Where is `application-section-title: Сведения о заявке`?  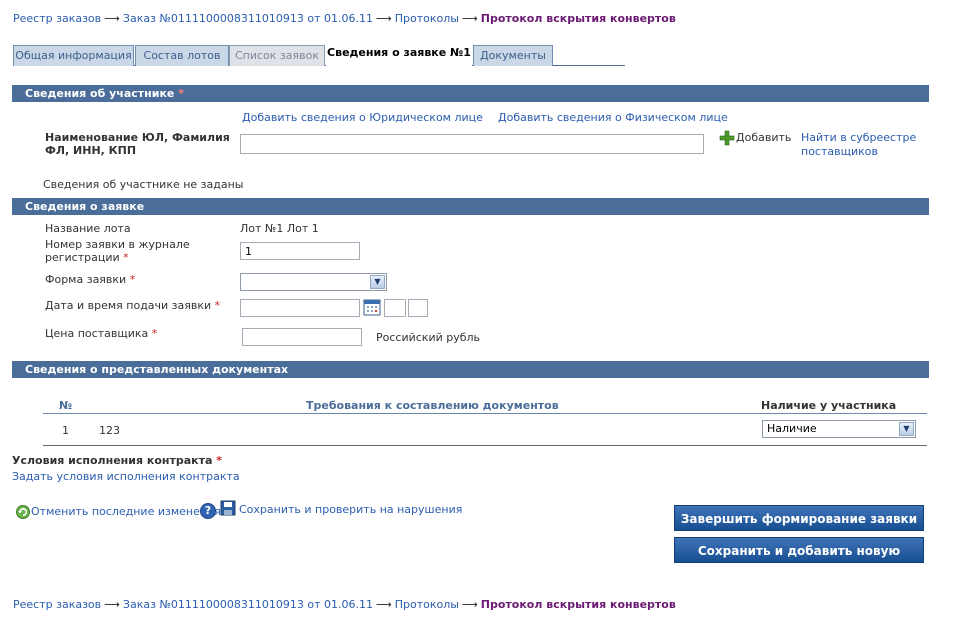
application-section-title: Сведения о заявке is located at coordinates (85, 206).